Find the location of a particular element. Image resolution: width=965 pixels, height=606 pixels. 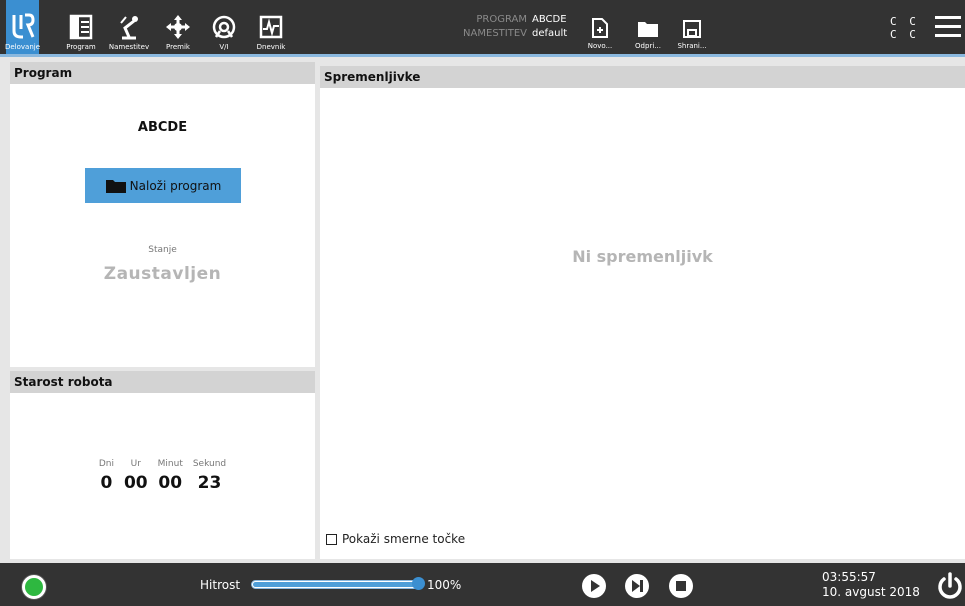

program-key: PROGRAM is located at coordinates (501, 19).